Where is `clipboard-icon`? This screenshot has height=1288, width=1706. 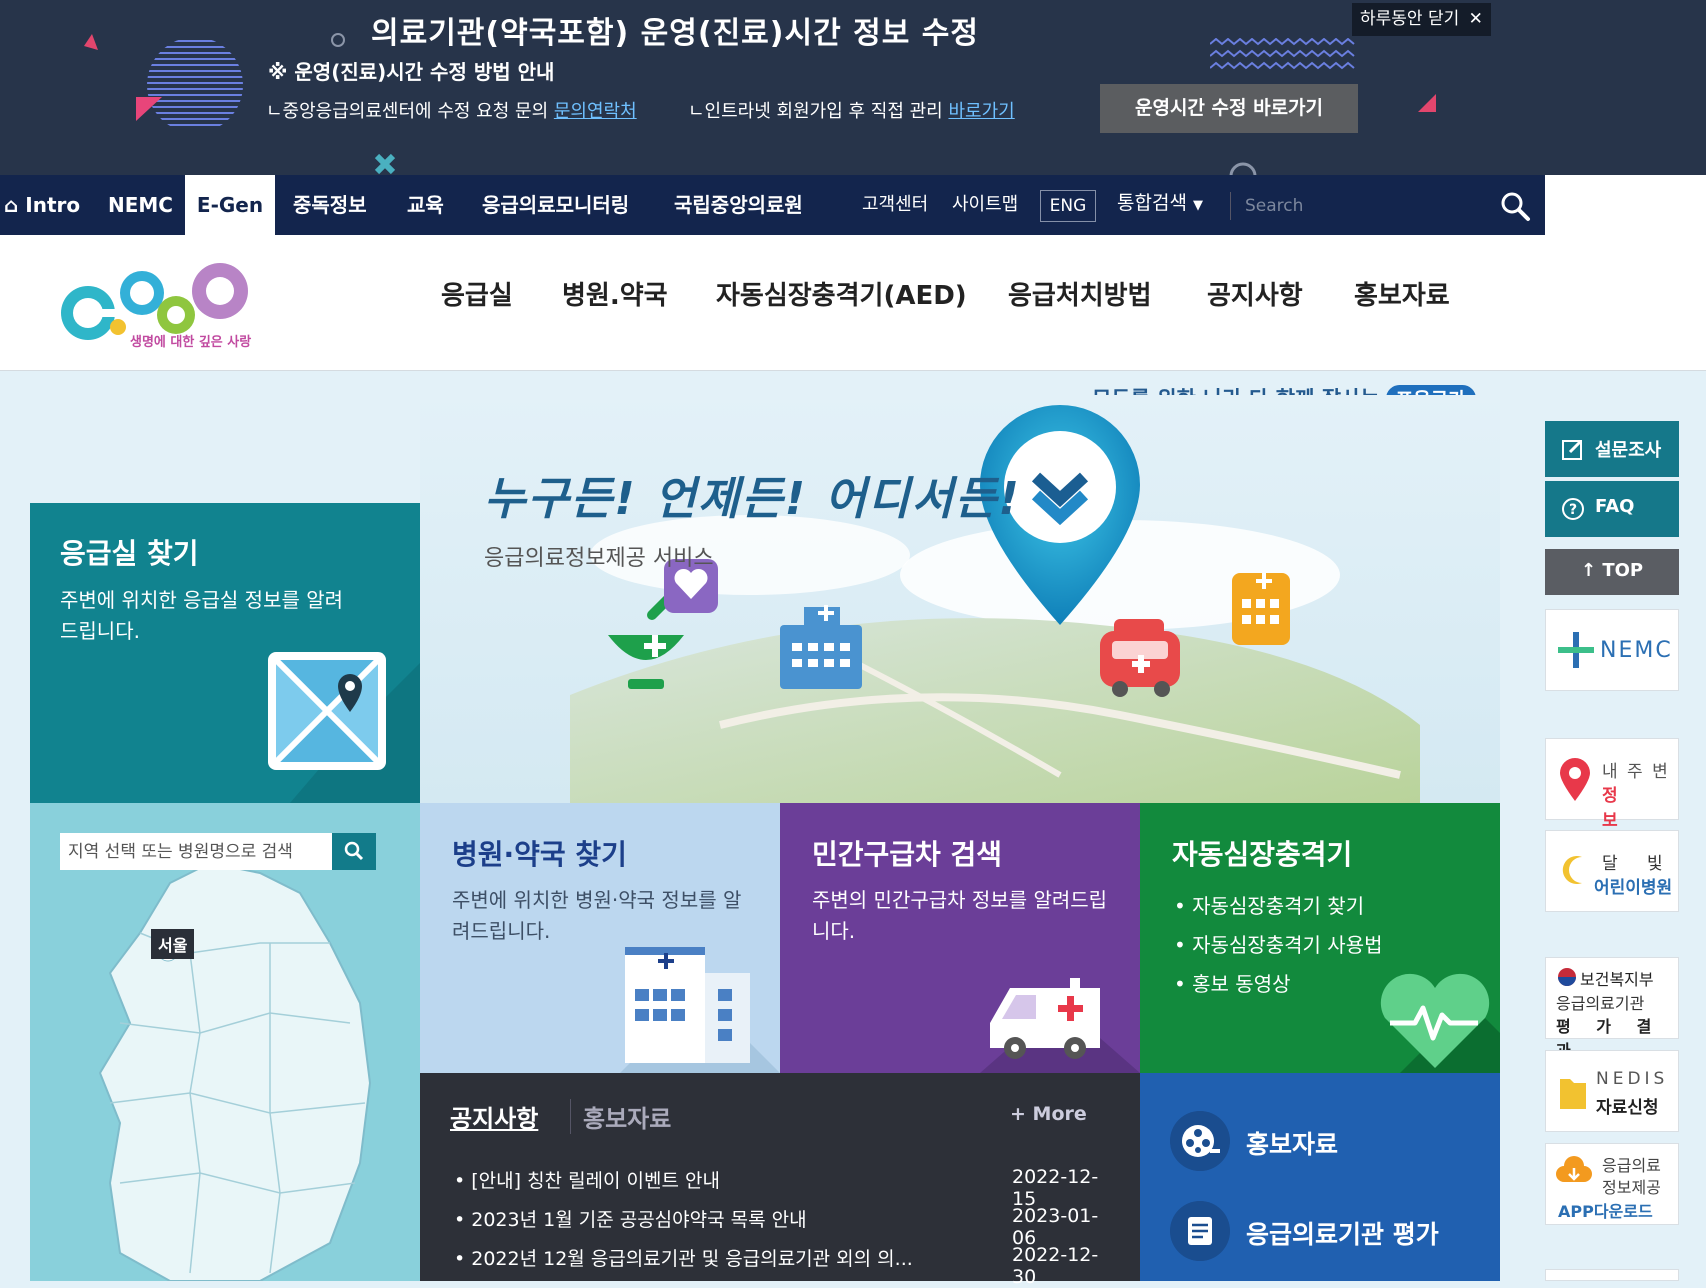 clipboard-icon is located at coordinates (1200, 1231).